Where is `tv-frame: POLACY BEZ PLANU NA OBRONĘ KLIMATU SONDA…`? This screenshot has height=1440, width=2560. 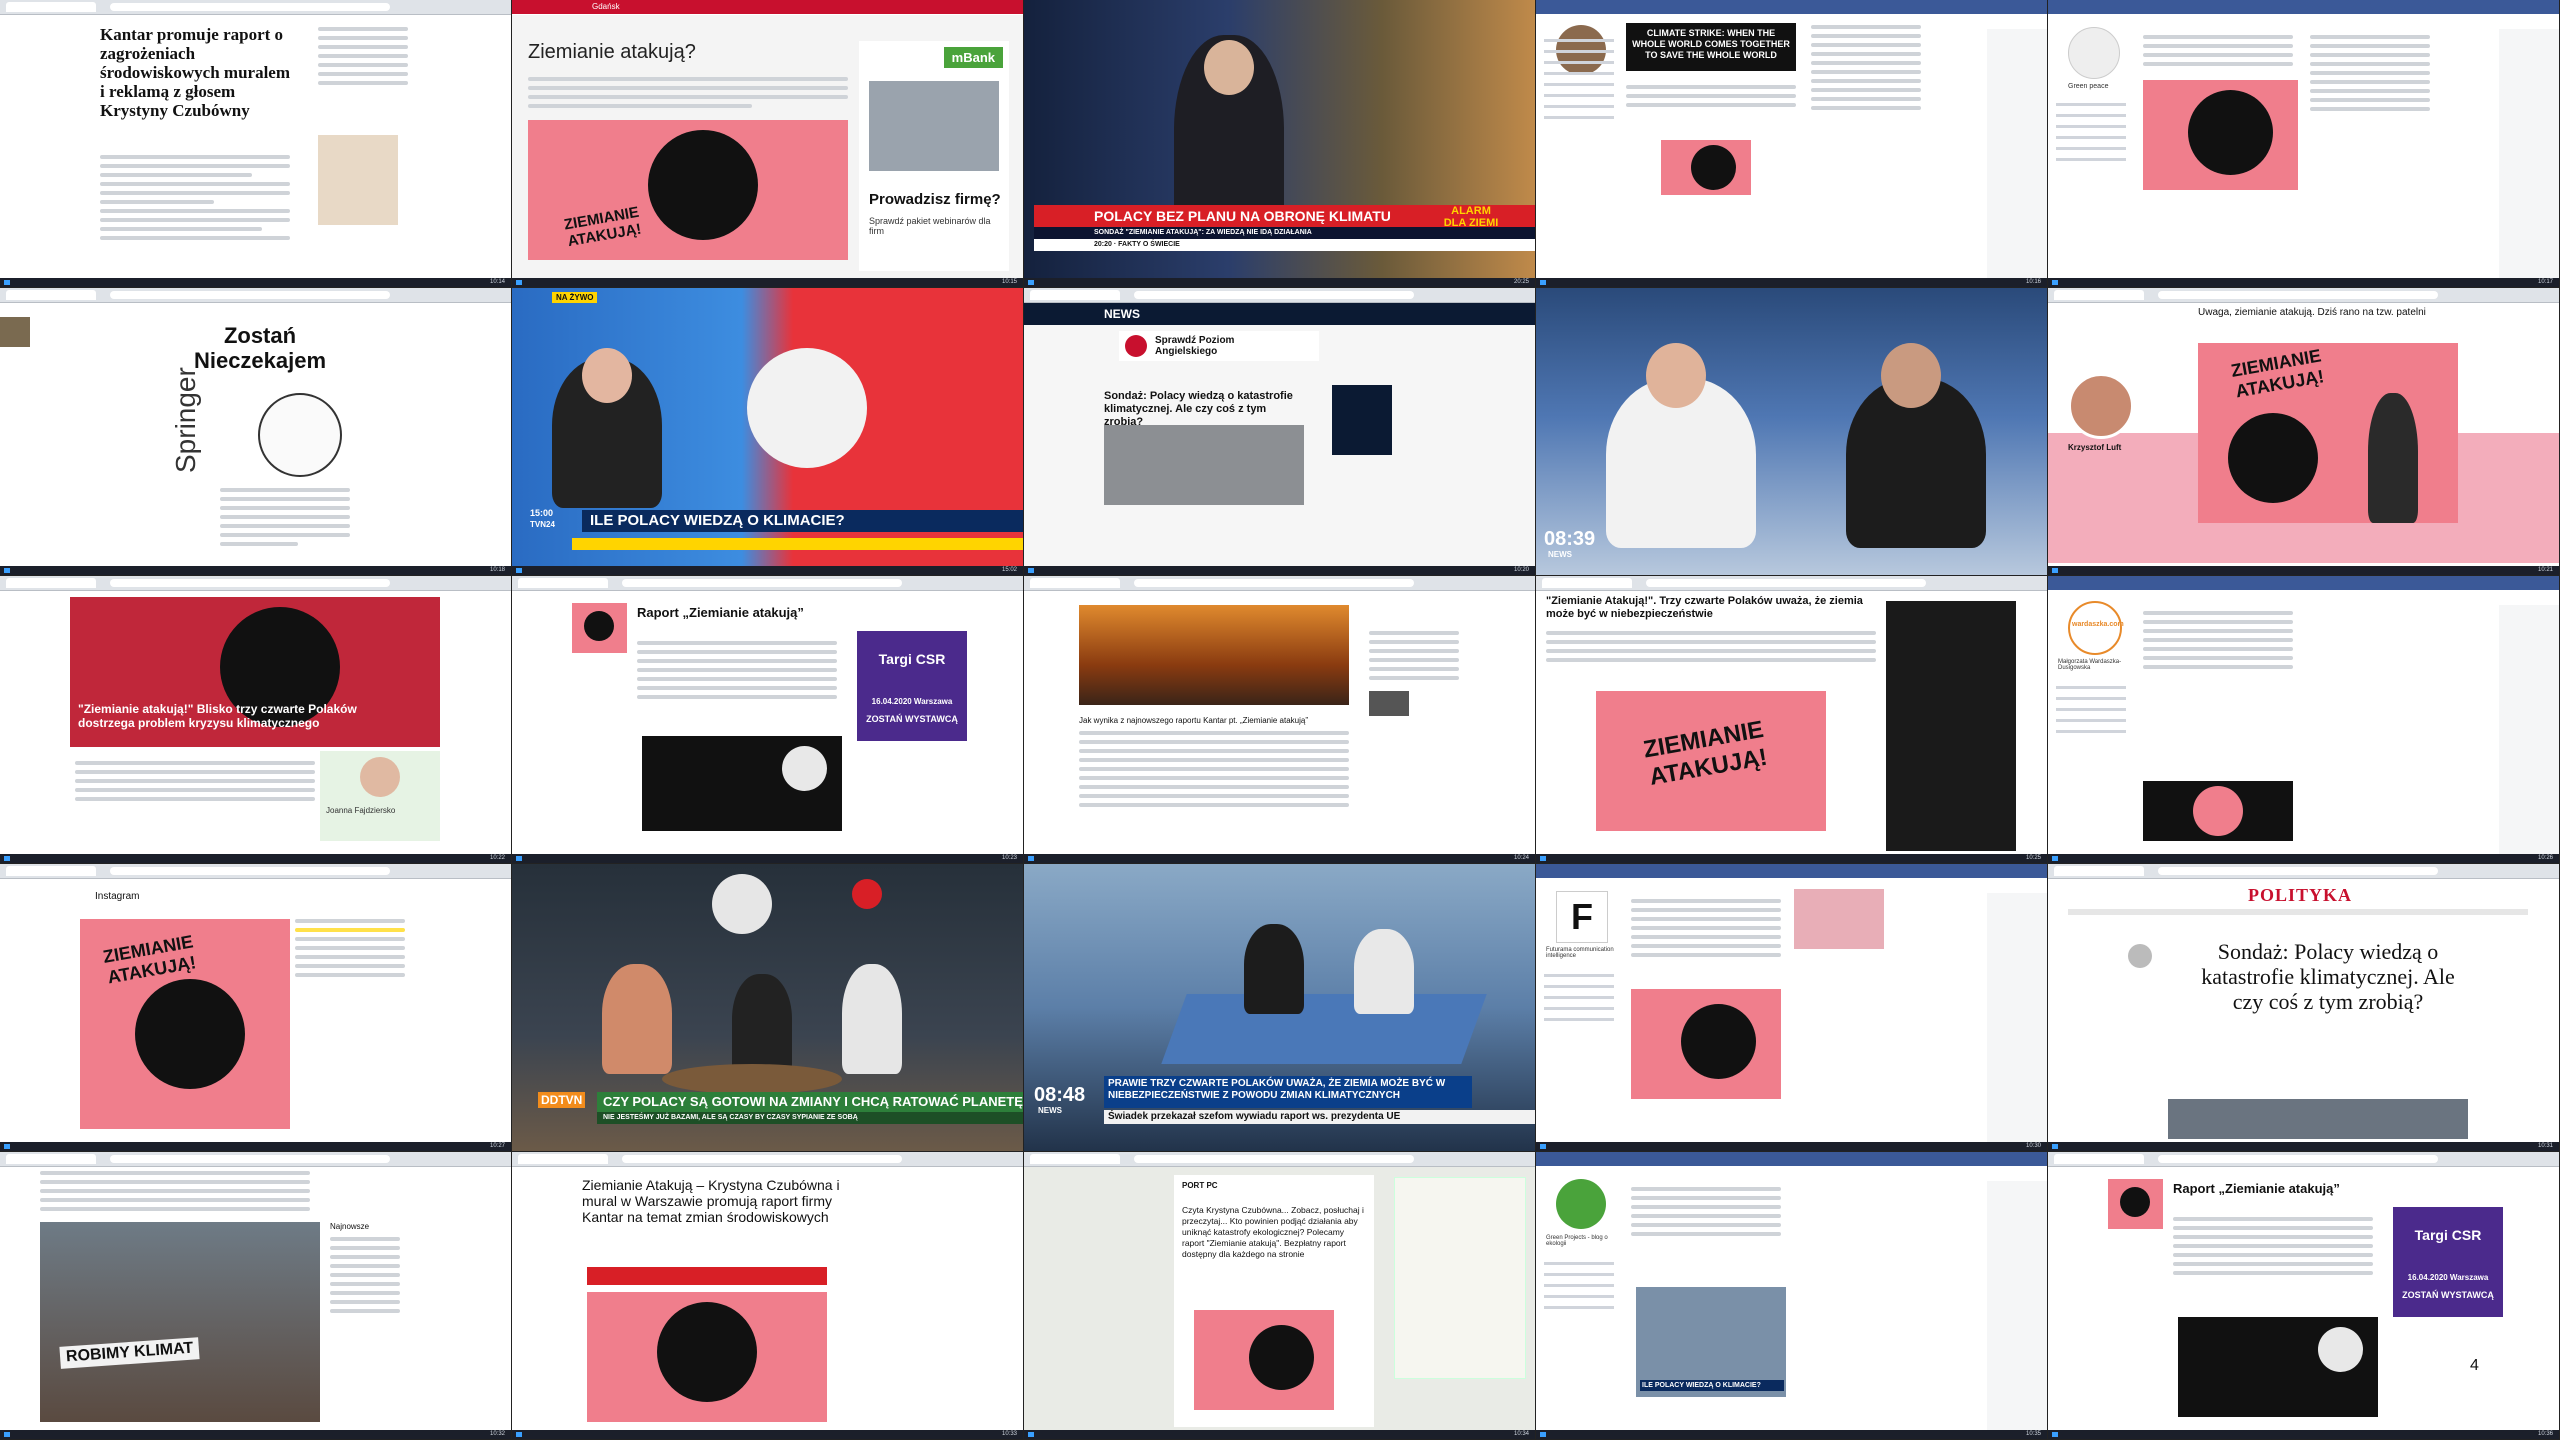
tv-frame: POLACY BEZ PLANU NA OBRONĘ KLIMATU SONDA… is located at coordinates (1279, 143).